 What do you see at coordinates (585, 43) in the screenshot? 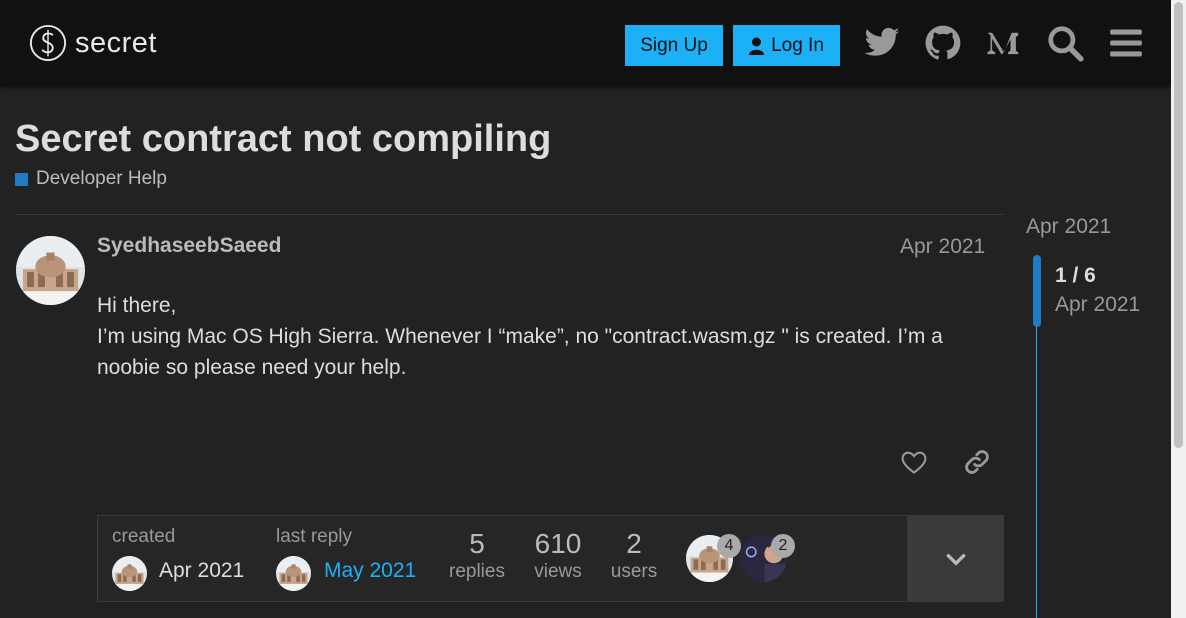
I see `site-header: secret Sign Up Log In` at bounding box center [585, 43].